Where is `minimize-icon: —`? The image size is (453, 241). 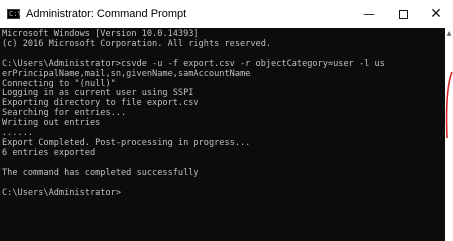
minimize-icon: — is located at coordinates (369, 14).